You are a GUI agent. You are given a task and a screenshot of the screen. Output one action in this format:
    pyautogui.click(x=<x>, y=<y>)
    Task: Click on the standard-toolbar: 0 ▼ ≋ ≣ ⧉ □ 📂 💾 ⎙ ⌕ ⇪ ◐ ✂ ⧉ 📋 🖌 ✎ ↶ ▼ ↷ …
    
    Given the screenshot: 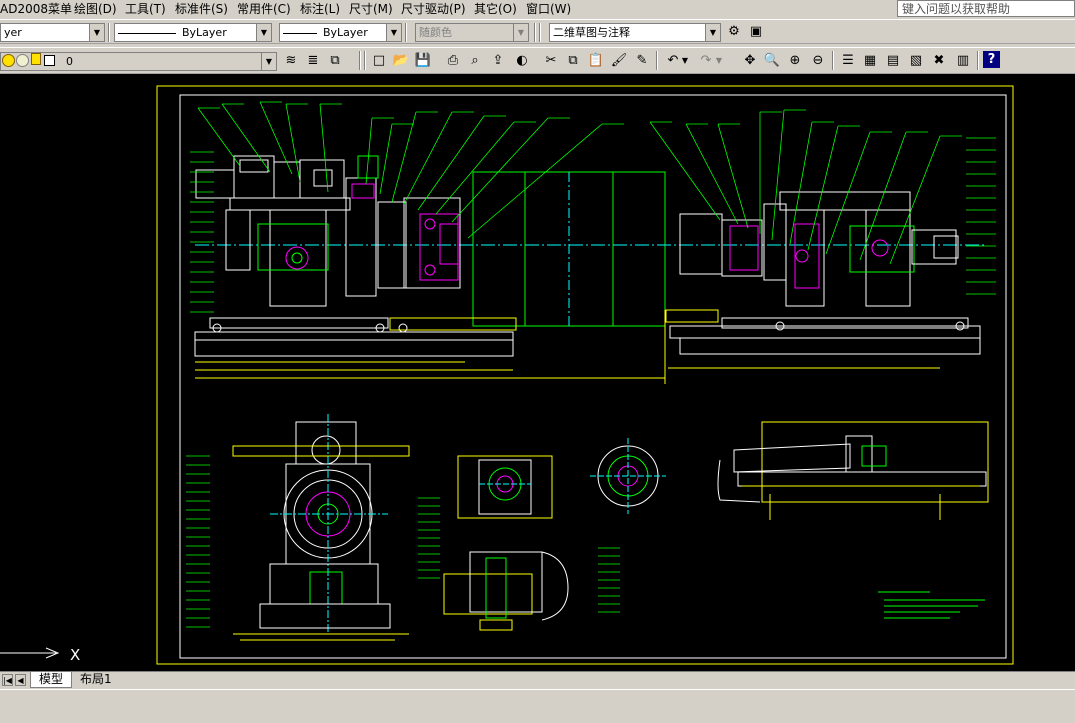 What is the action you would take?
    pyautogui.click(x=537, y=60)
    